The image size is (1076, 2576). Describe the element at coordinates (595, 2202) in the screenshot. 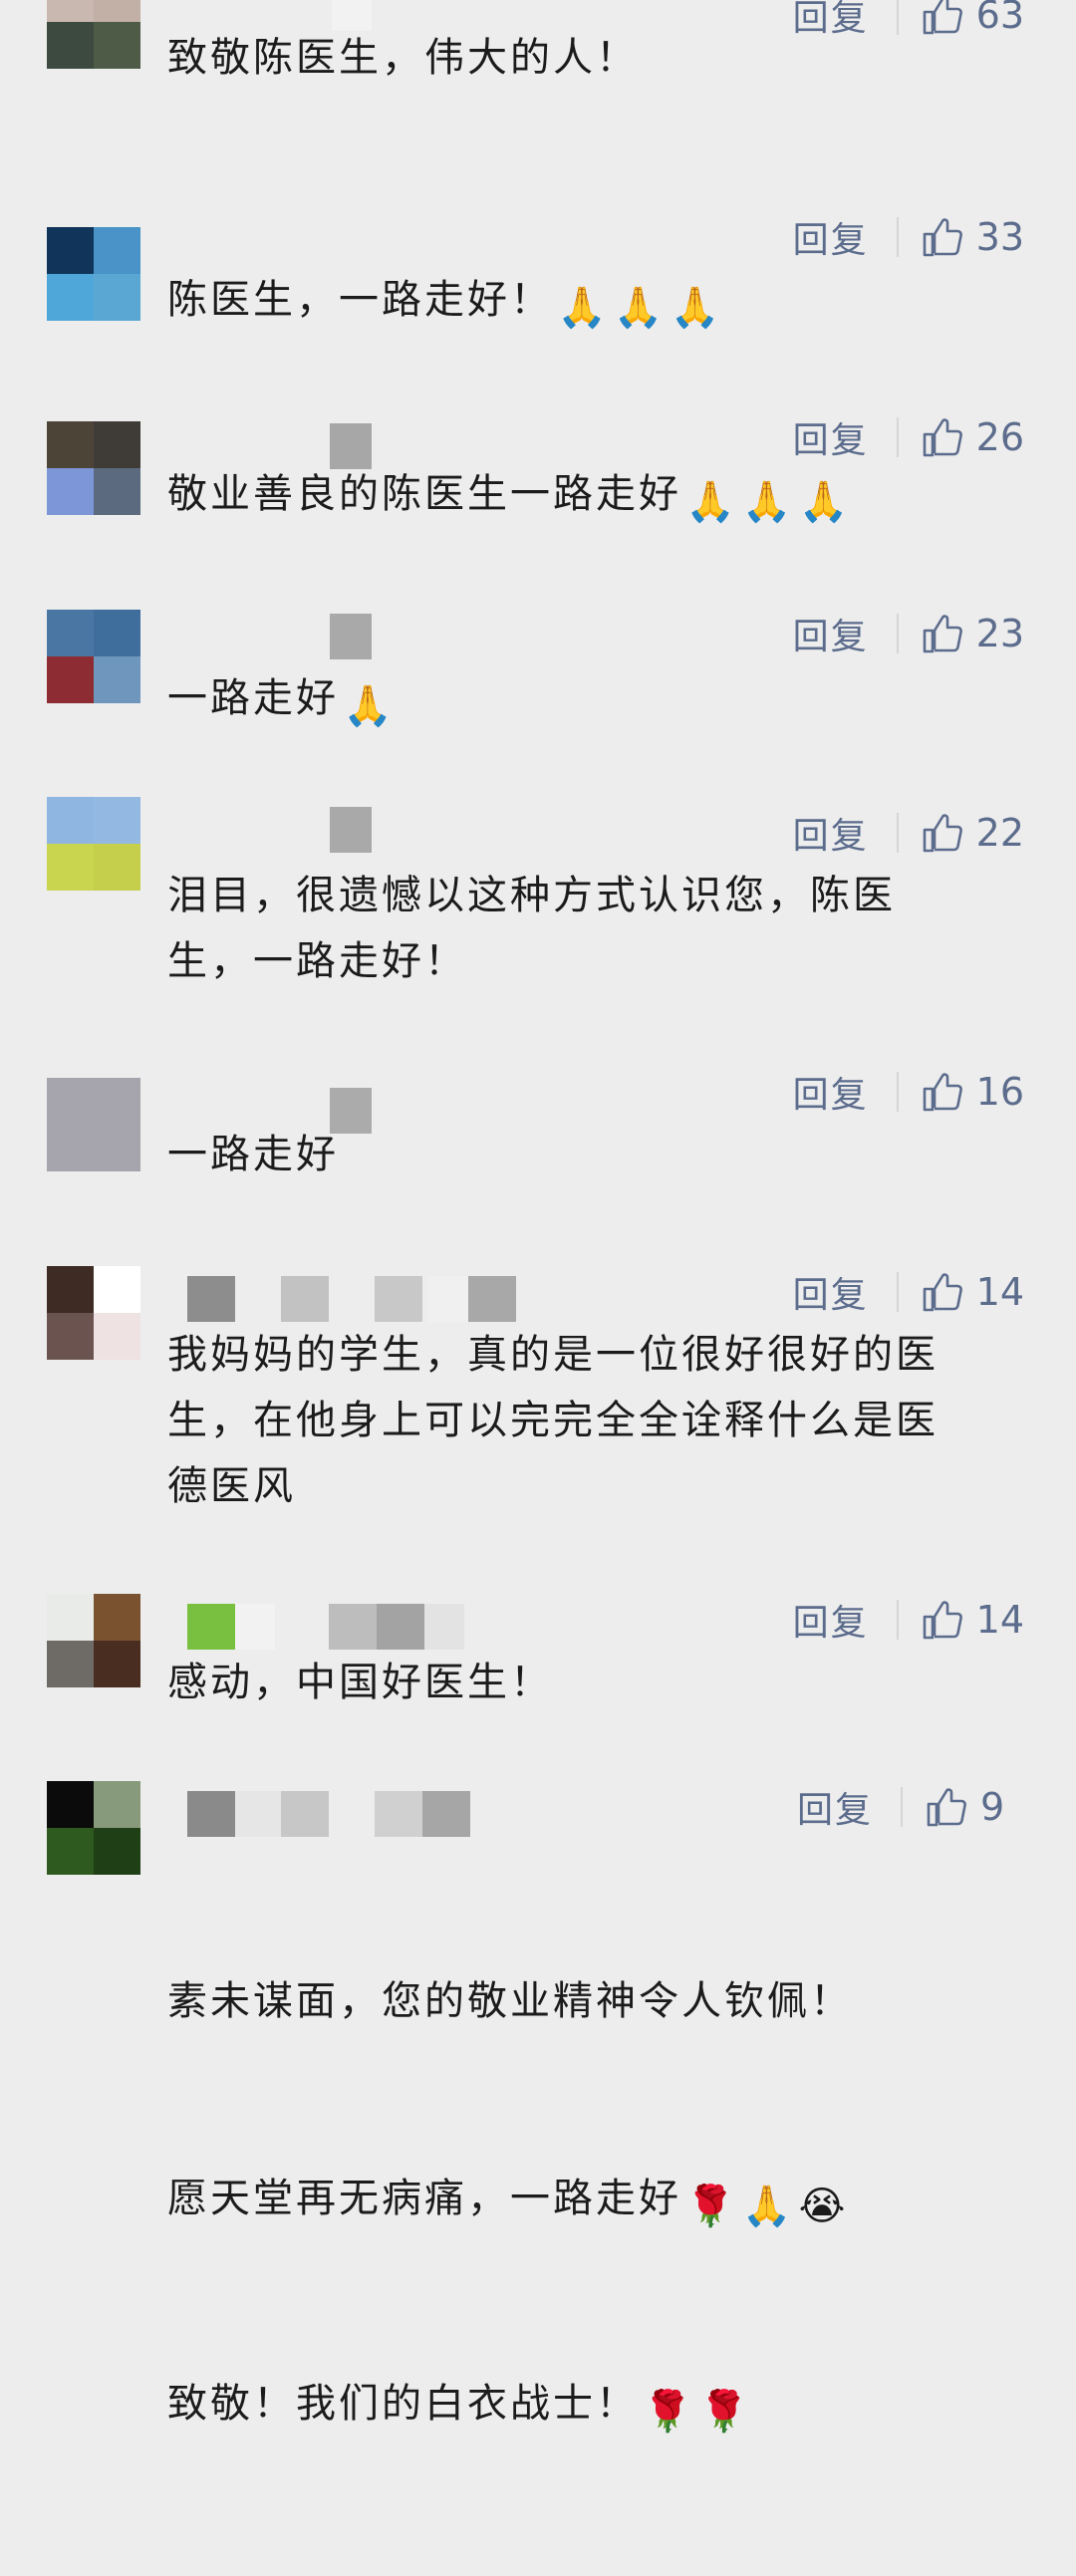

I see `comment-line: 愿天堂再无病痛，一路走好 🌹 🙏 😭` at that location.